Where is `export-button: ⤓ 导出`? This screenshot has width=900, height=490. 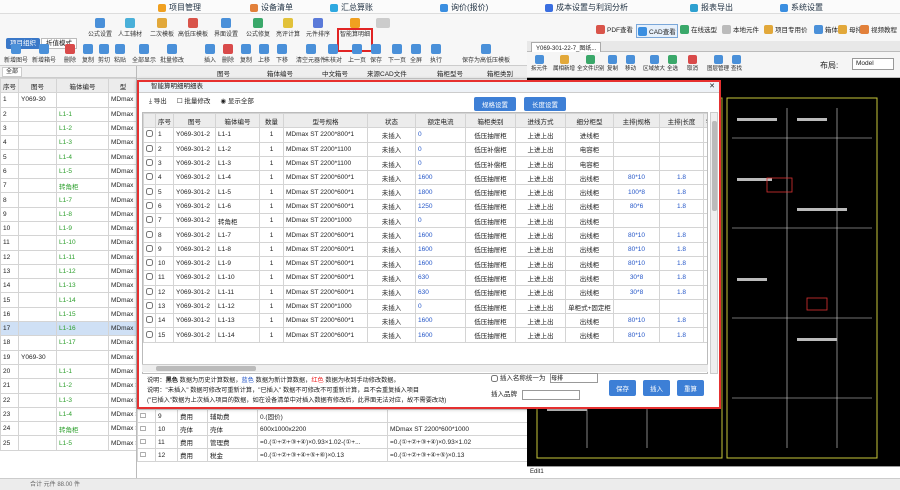
export-button: ⤓ 导出 is located at coordinates (158, 100).